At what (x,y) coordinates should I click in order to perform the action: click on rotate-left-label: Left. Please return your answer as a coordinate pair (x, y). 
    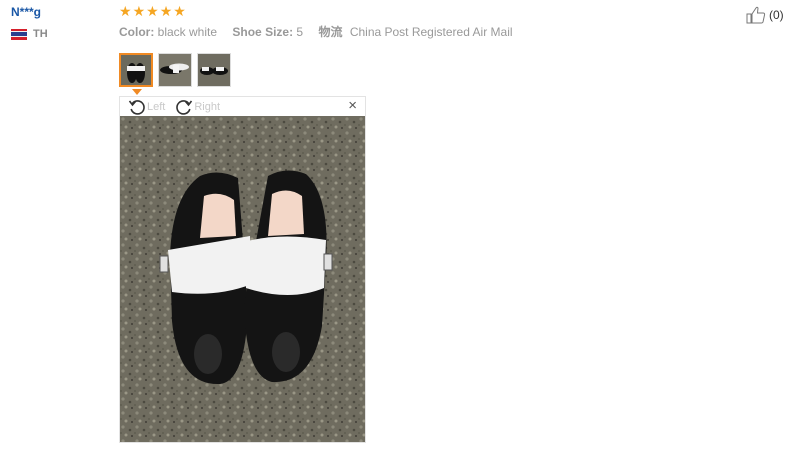
    Looking at the image, I should click on (156, 106).